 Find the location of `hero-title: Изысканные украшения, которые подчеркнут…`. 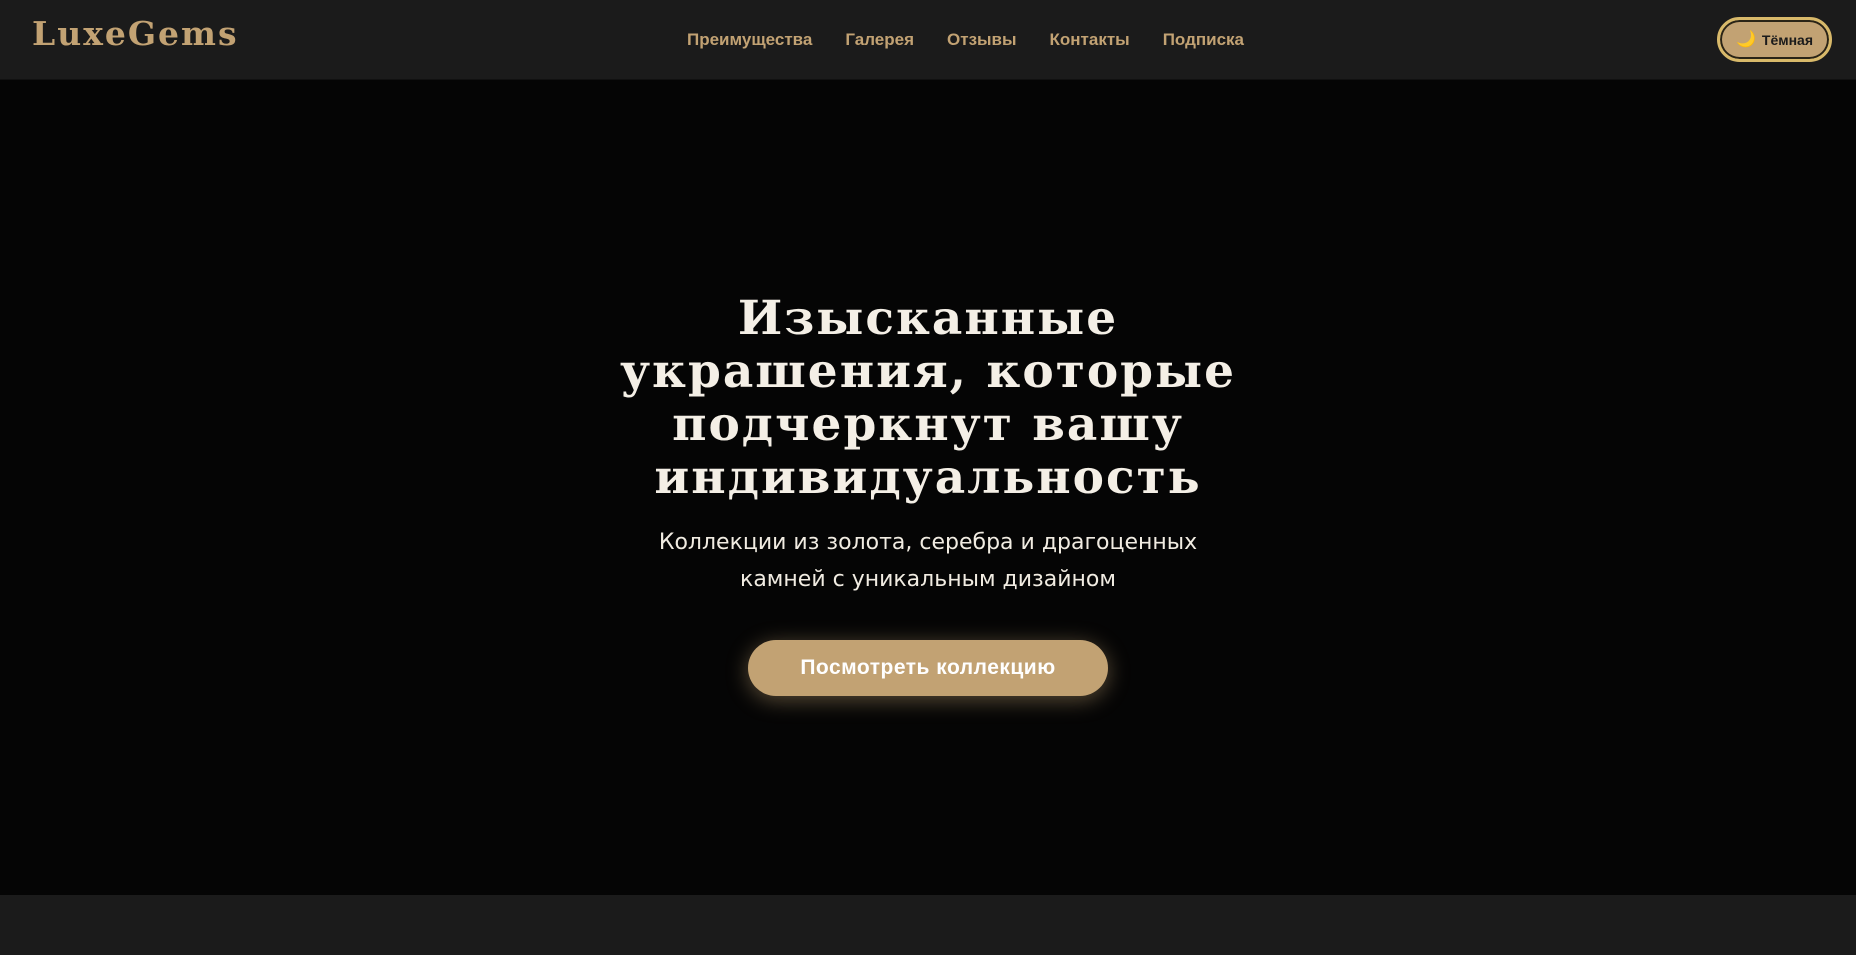

hero-title: Изысканные украшения, которые подчеркнут… is located at coordinates (928, 398).